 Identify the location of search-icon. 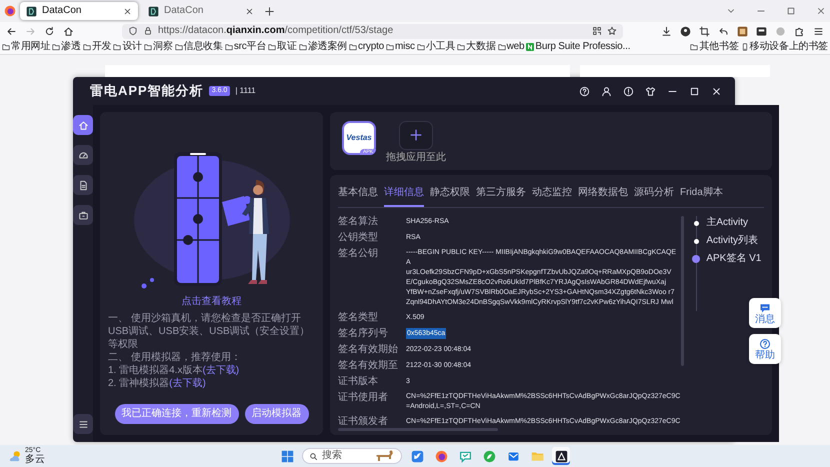
(313, 456).